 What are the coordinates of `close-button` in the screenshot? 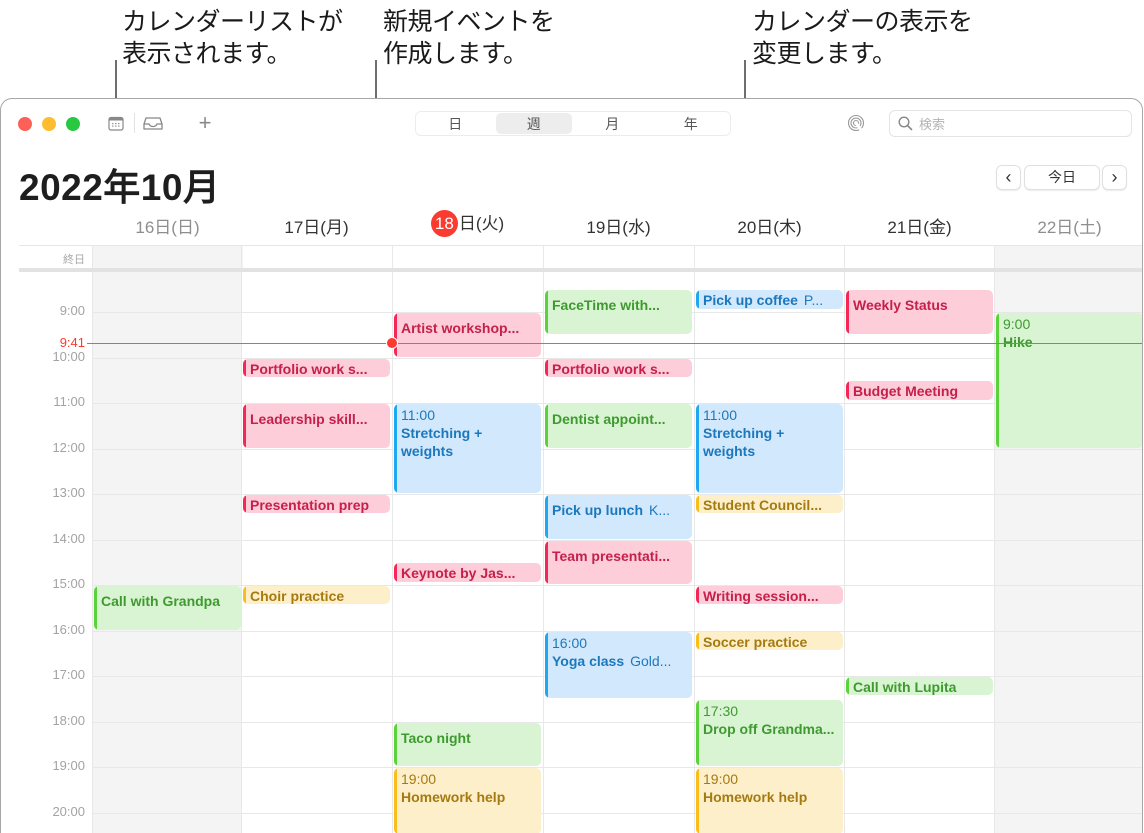 It's located at (25, 124).